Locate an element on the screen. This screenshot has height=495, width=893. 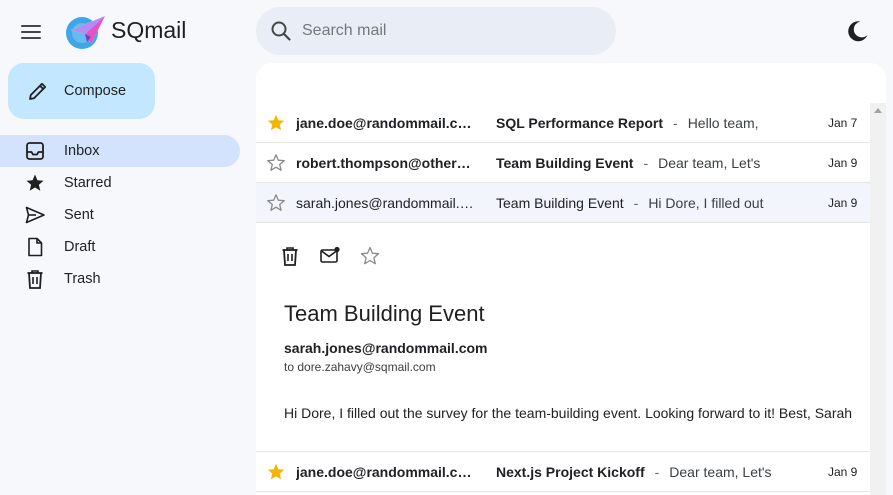
search-icon is located at coordinates (281, 31).